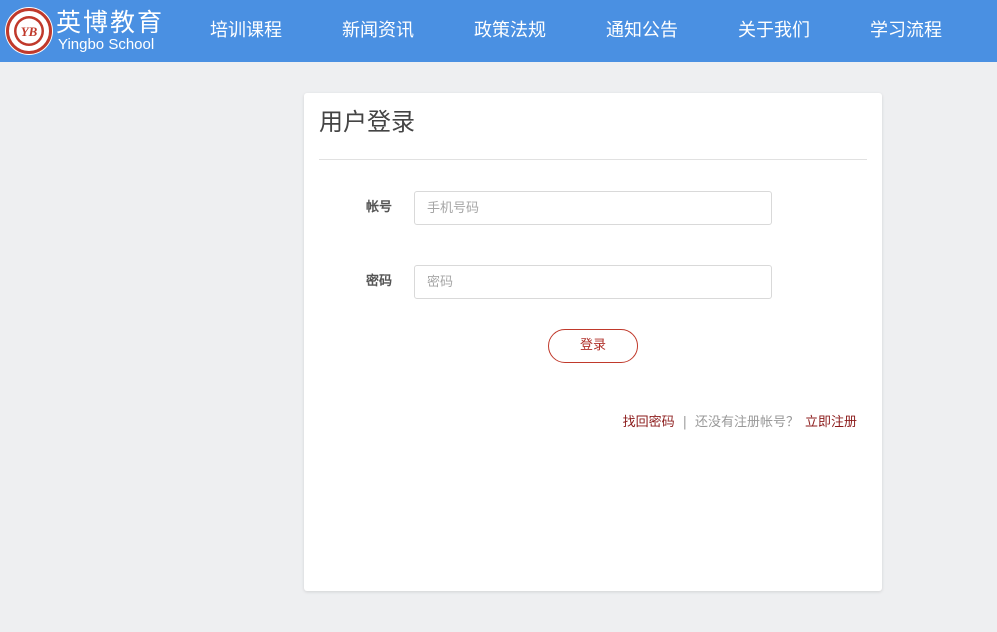 This screenshot has height=632, width=997. Describe the element at coordinates (593, 208) in the screenshot. I see `account-input` at that location.